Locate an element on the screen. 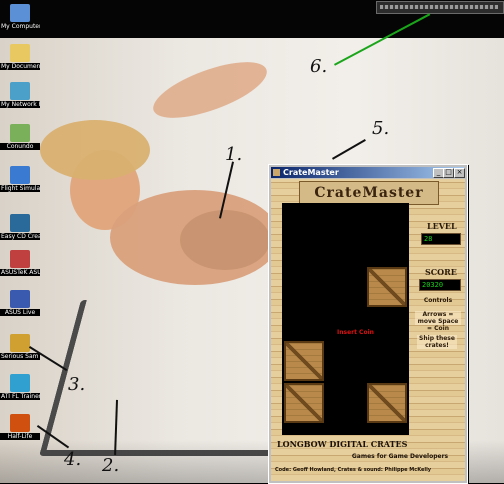 The image size is (504, 484). level-display: 28 is located at coordinates (441, 239).